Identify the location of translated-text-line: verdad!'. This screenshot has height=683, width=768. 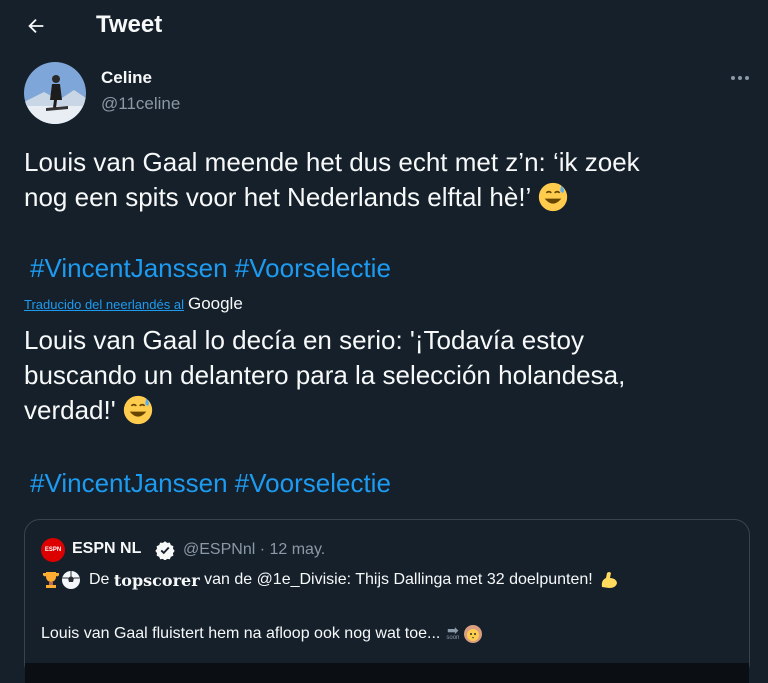
(389, 410).